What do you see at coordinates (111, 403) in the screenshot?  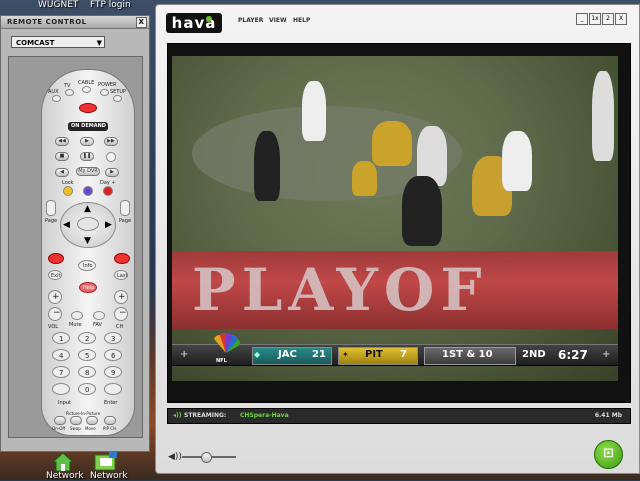 I see `enter-label: Enter` at bounding box center [111, 403].